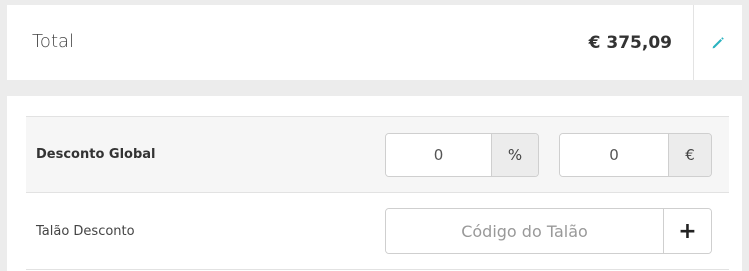 The image size is (749, 271). I want to click on voucher-group: +, so click(548, 231).